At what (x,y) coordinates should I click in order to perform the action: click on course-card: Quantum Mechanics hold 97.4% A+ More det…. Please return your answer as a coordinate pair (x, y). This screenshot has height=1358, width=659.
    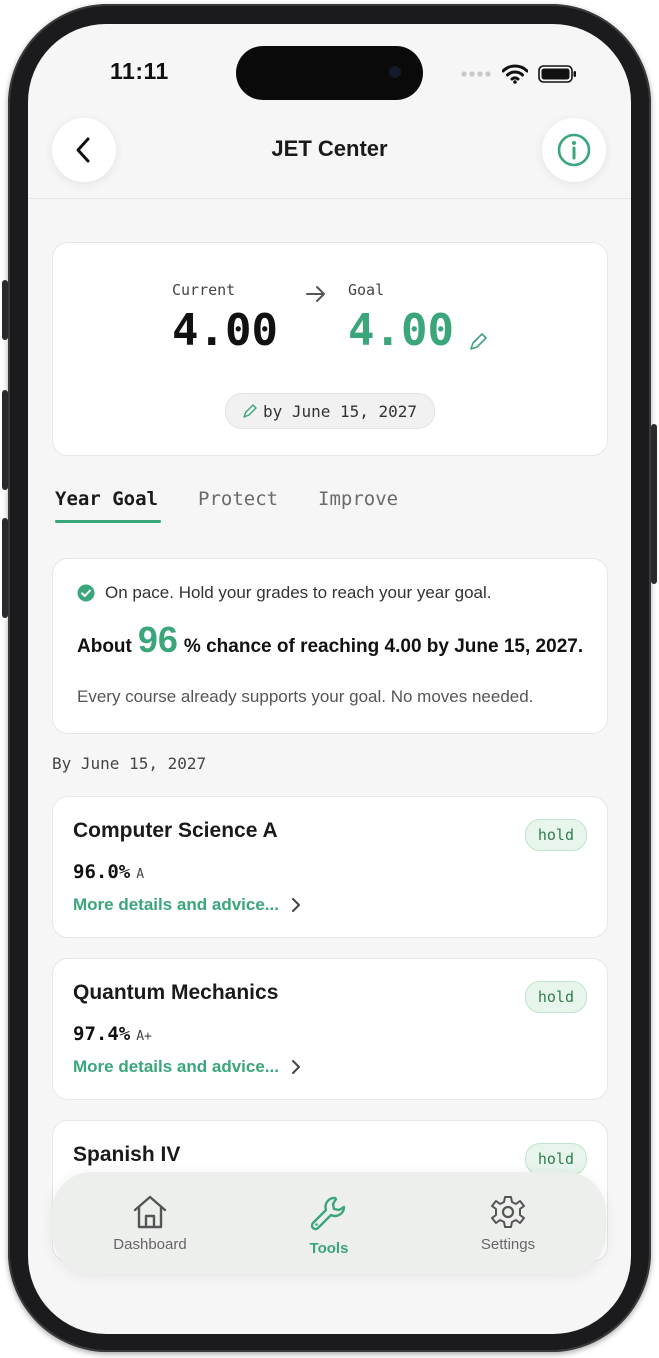
    Looking at the image, I should click on (330, 1029).